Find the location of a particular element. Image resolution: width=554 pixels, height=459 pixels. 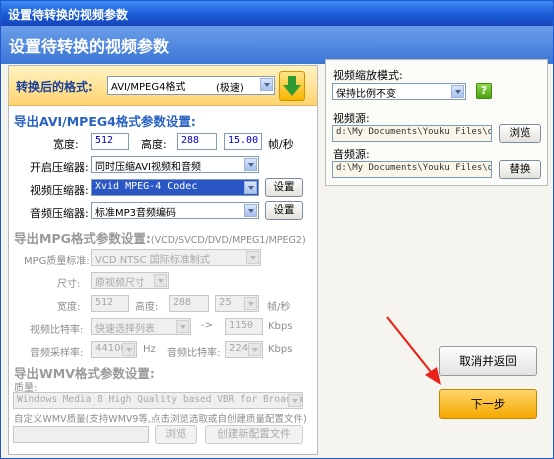

audio-compressor-select: 标准MP3音频编码 is located at coordinates (175, 210).